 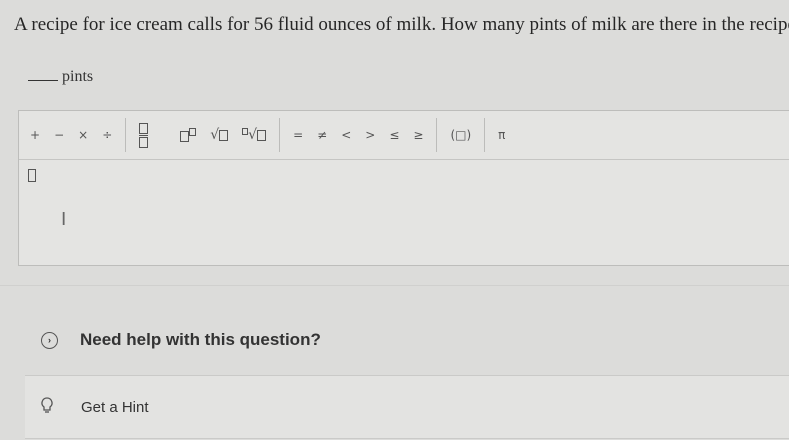 What do you see at coordinates (394, 340) in the screenshot?
I see `help-section: › Need help with this question?` at bounding box center [394, 340].